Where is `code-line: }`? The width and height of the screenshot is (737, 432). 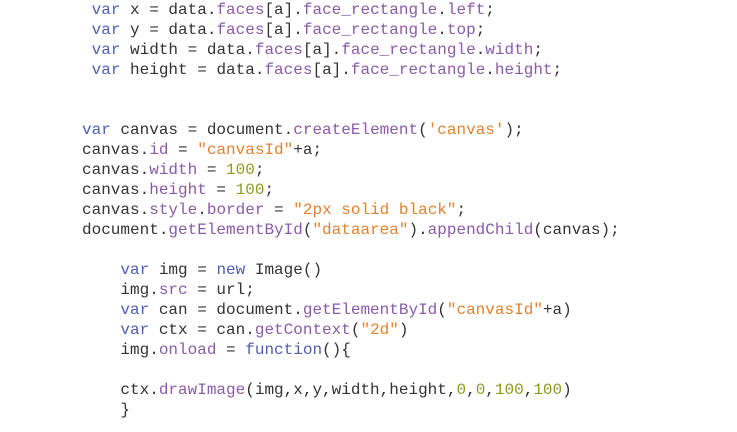
code-line: } is located at coordinates (351, 410).